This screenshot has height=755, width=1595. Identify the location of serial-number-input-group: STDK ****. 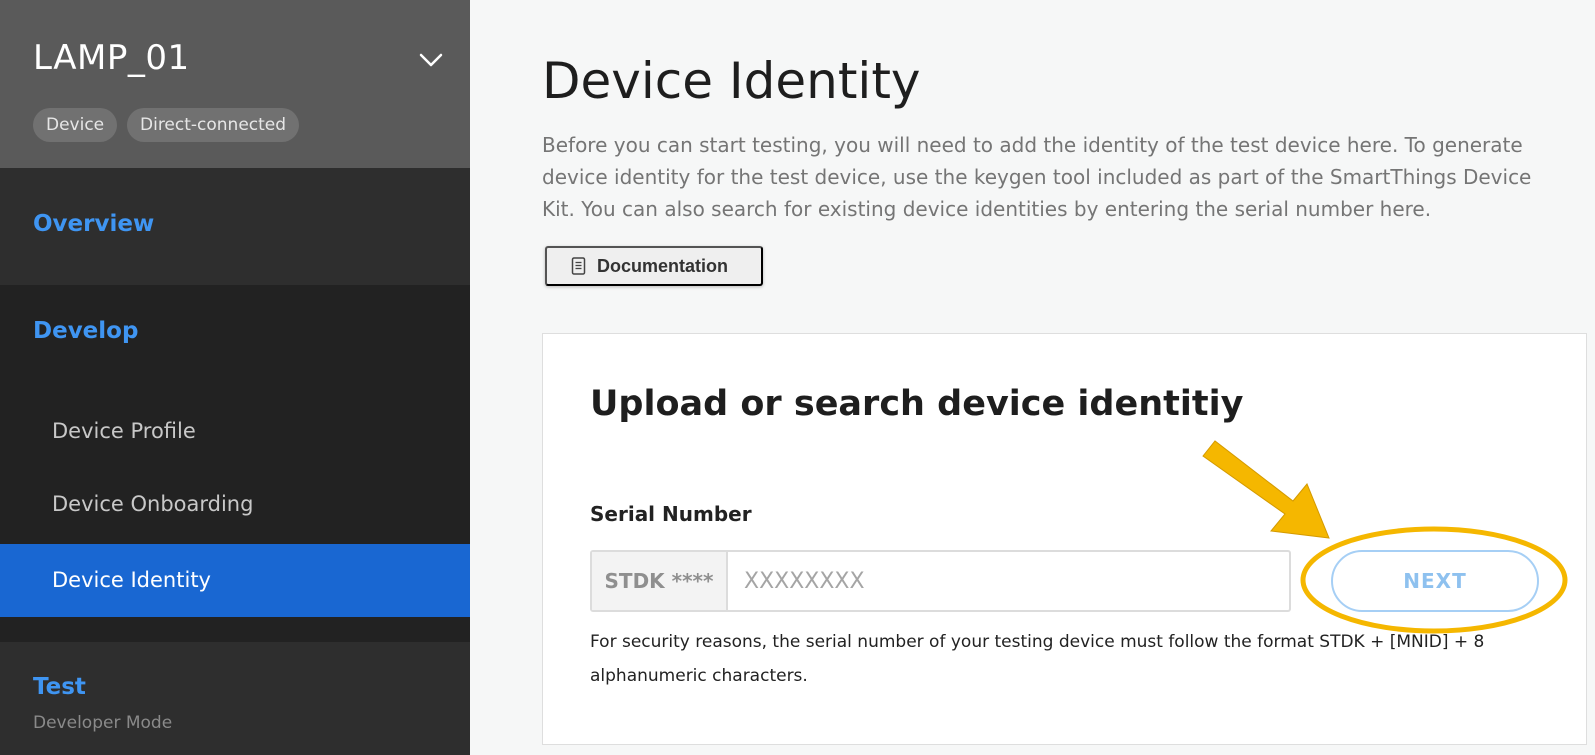
(940, 581).